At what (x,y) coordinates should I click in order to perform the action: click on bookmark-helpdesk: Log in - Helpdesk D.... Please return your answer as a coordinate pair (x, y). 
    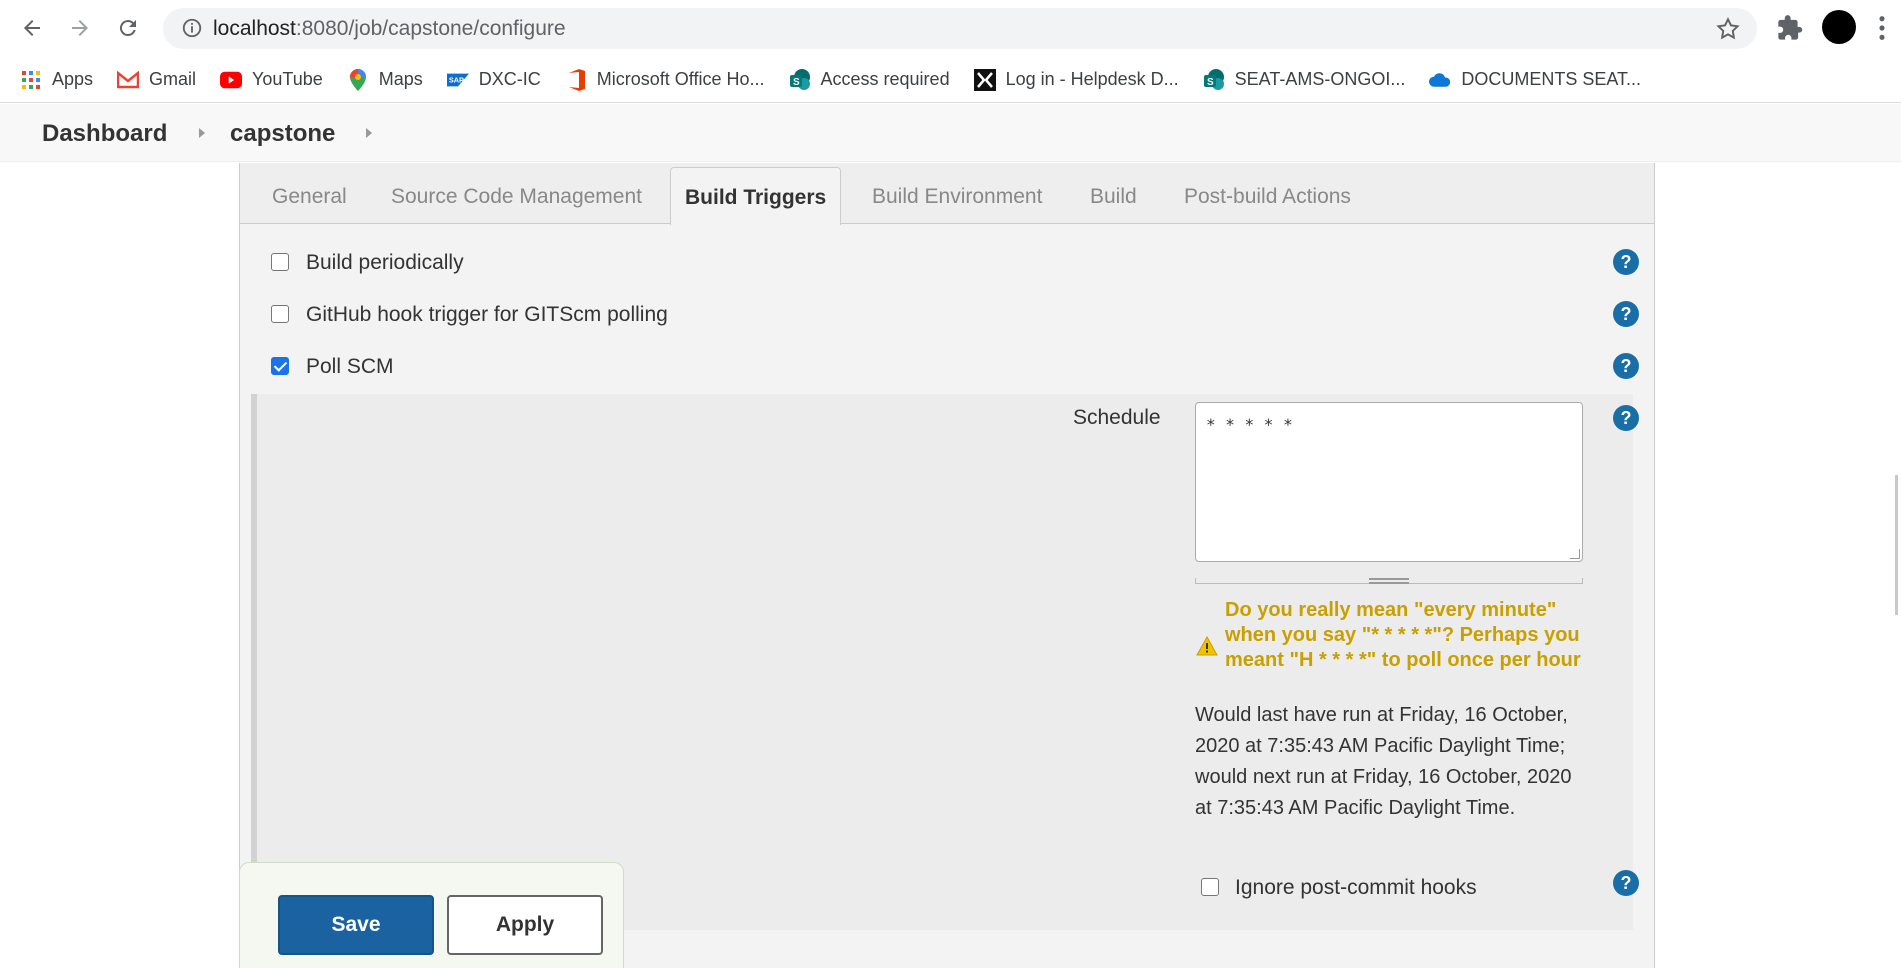
    Looking at the image, I should click on (1076, 79).